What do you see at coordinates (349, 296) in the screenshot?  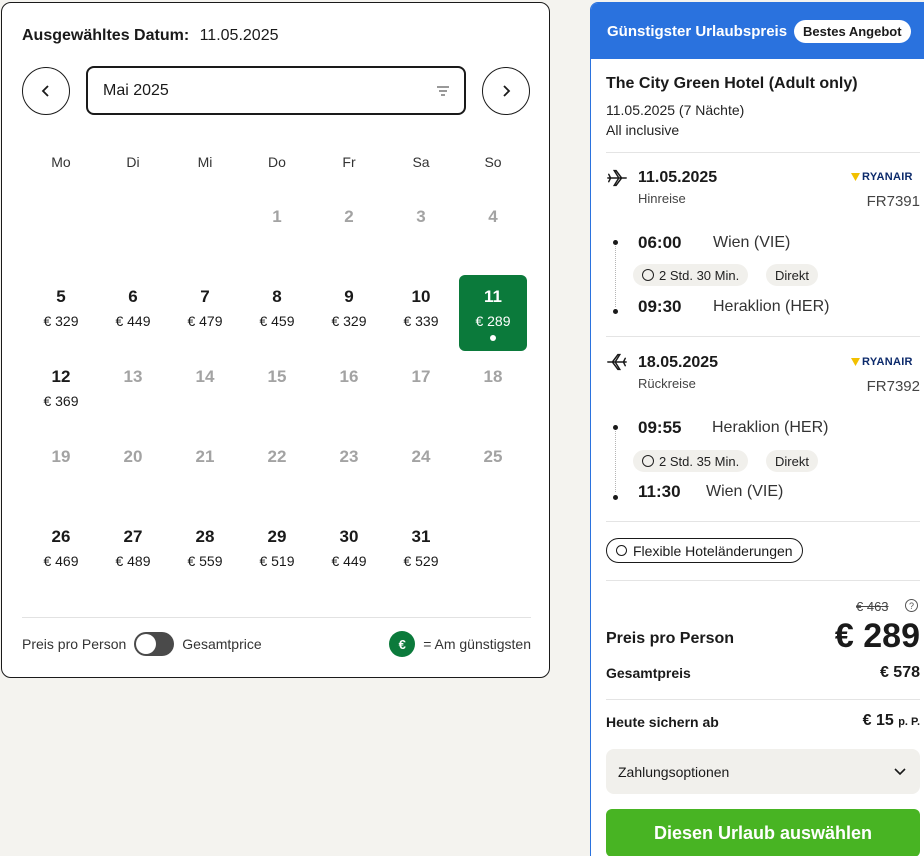 I see `day-number: 9` at bounding box center [349, 296].